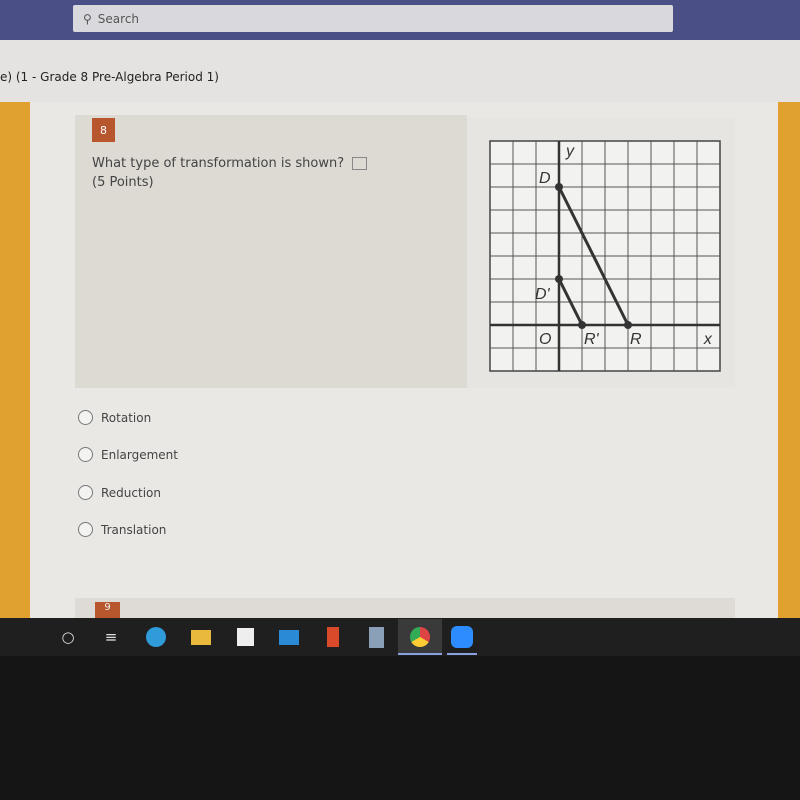 The width and height of the screenshot is (800, 800). I want to click on store-icon, so click(245, 637).